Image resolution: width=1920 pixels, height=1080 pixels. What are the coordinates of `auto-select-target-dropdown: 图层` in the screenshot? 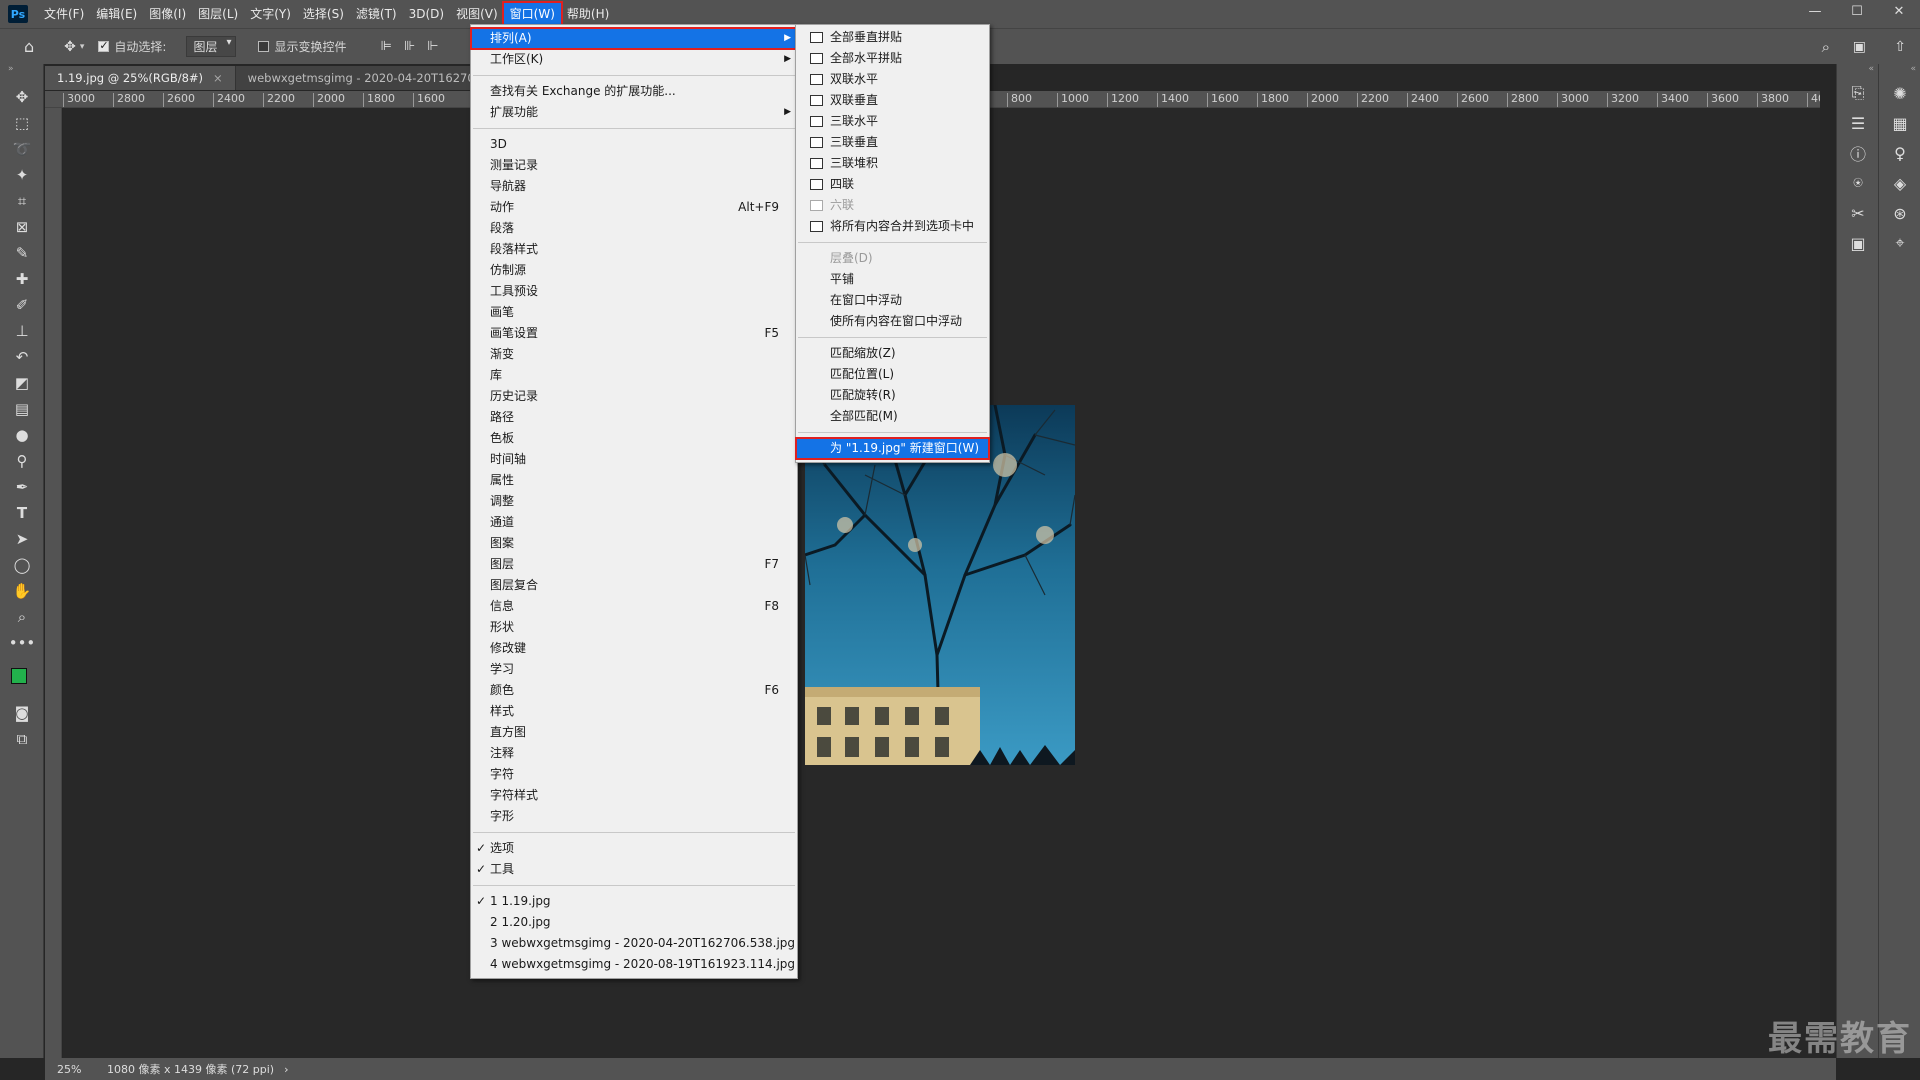 It's located at (211, 46).